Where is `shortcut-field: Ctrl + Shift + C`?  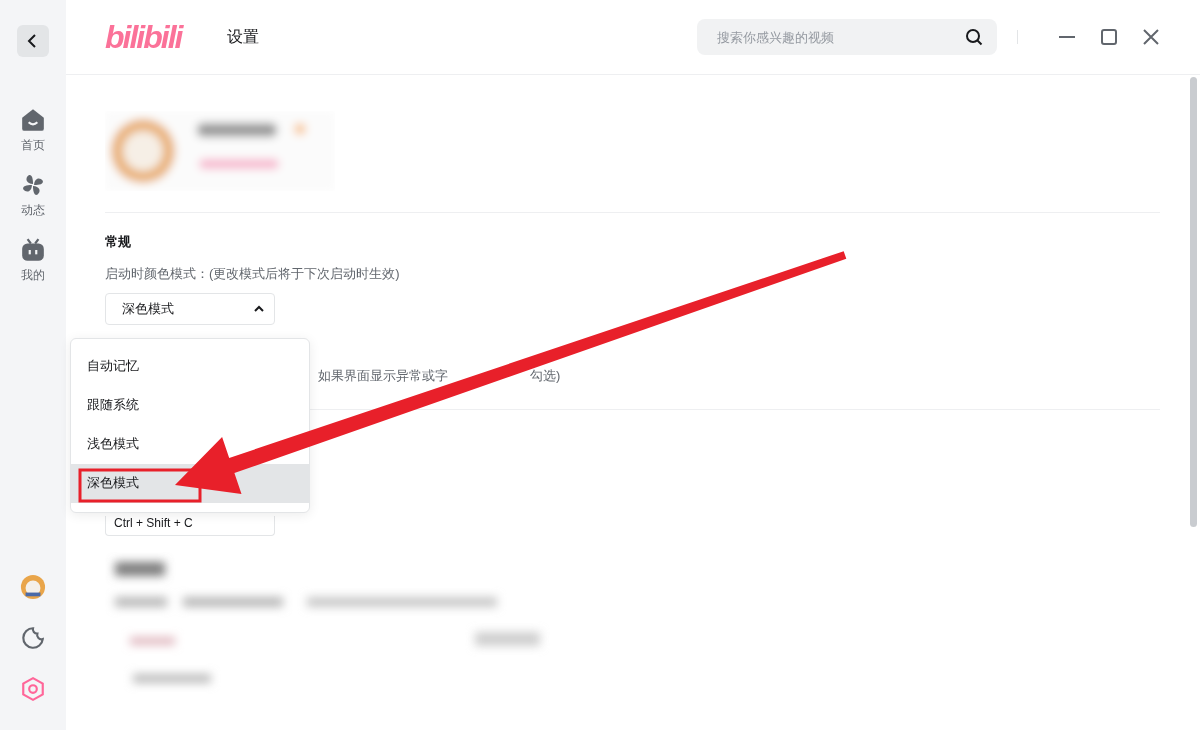
shortcut-field: Ctrl + Shift + C is located at coordinates (190, 526).